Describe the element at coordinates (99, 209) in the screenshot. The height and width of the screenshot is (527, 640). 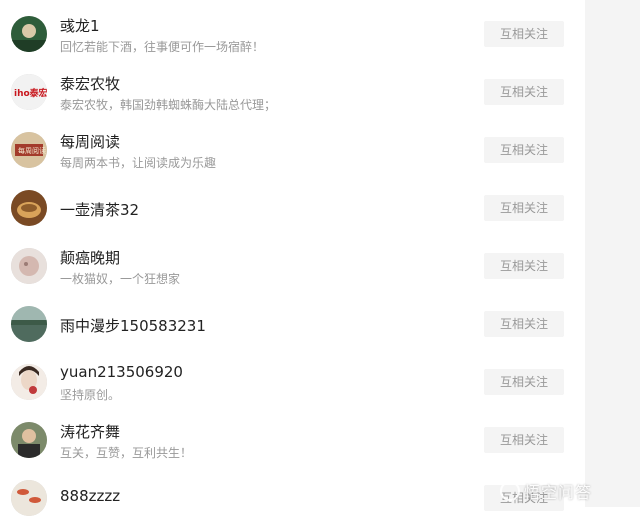
I see `user-name: 一壶清茶32` at that location.